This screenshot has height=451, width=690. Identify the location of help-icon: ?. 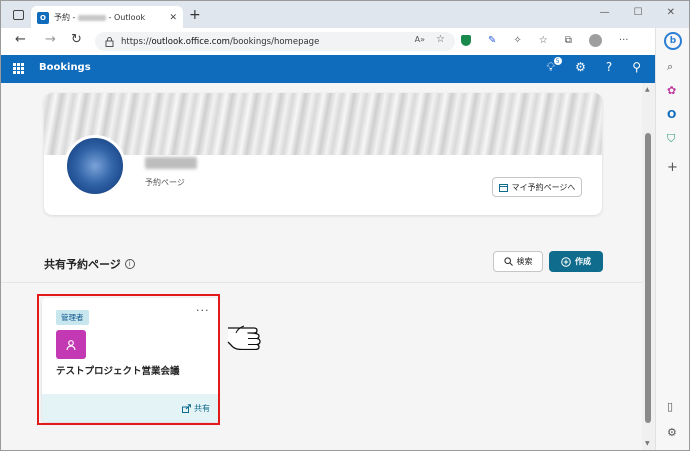
(609, 67).